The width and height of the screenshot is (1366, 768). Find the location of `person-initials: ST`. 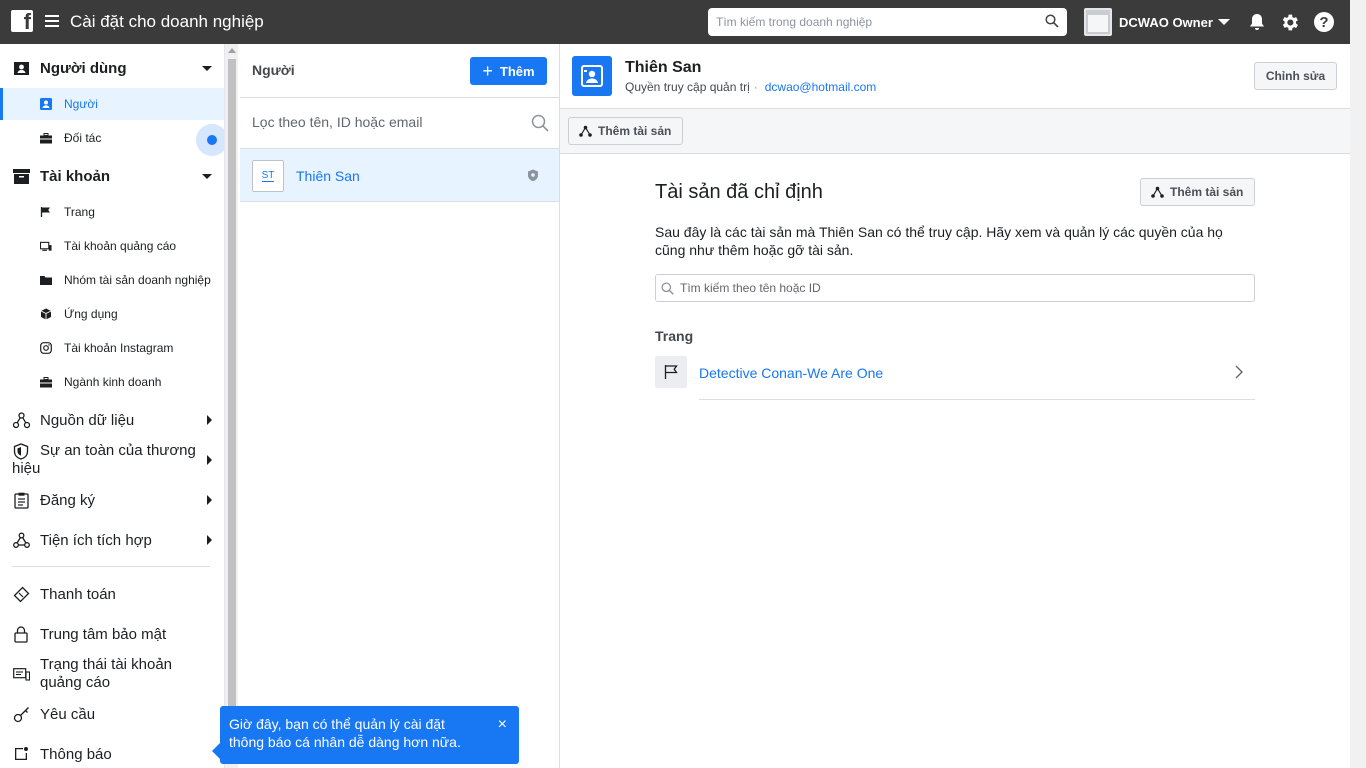

person-initials: ST is located at coordinates (268, 176).